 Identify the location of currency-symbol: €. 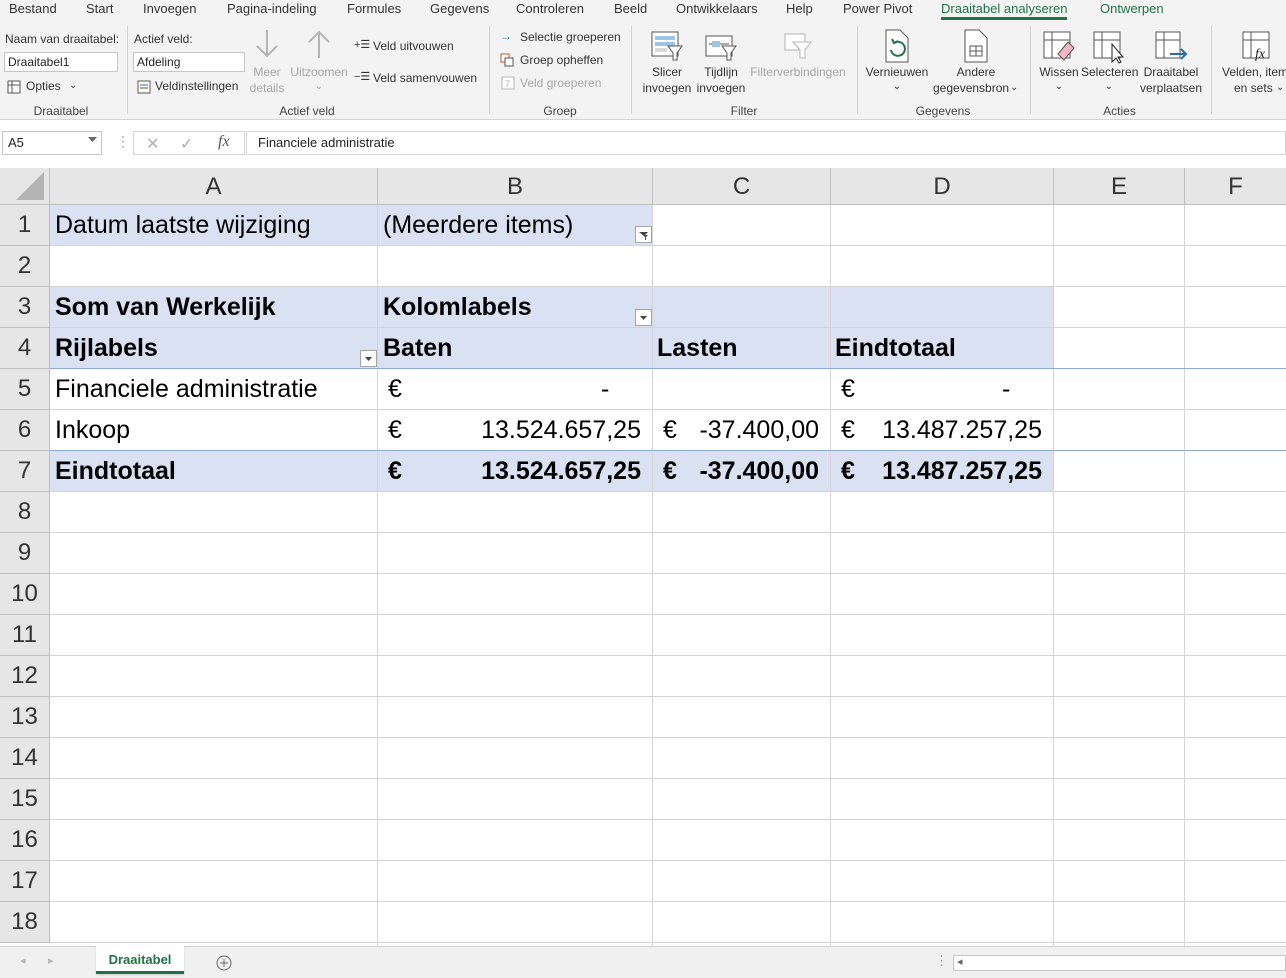
(848, 389).